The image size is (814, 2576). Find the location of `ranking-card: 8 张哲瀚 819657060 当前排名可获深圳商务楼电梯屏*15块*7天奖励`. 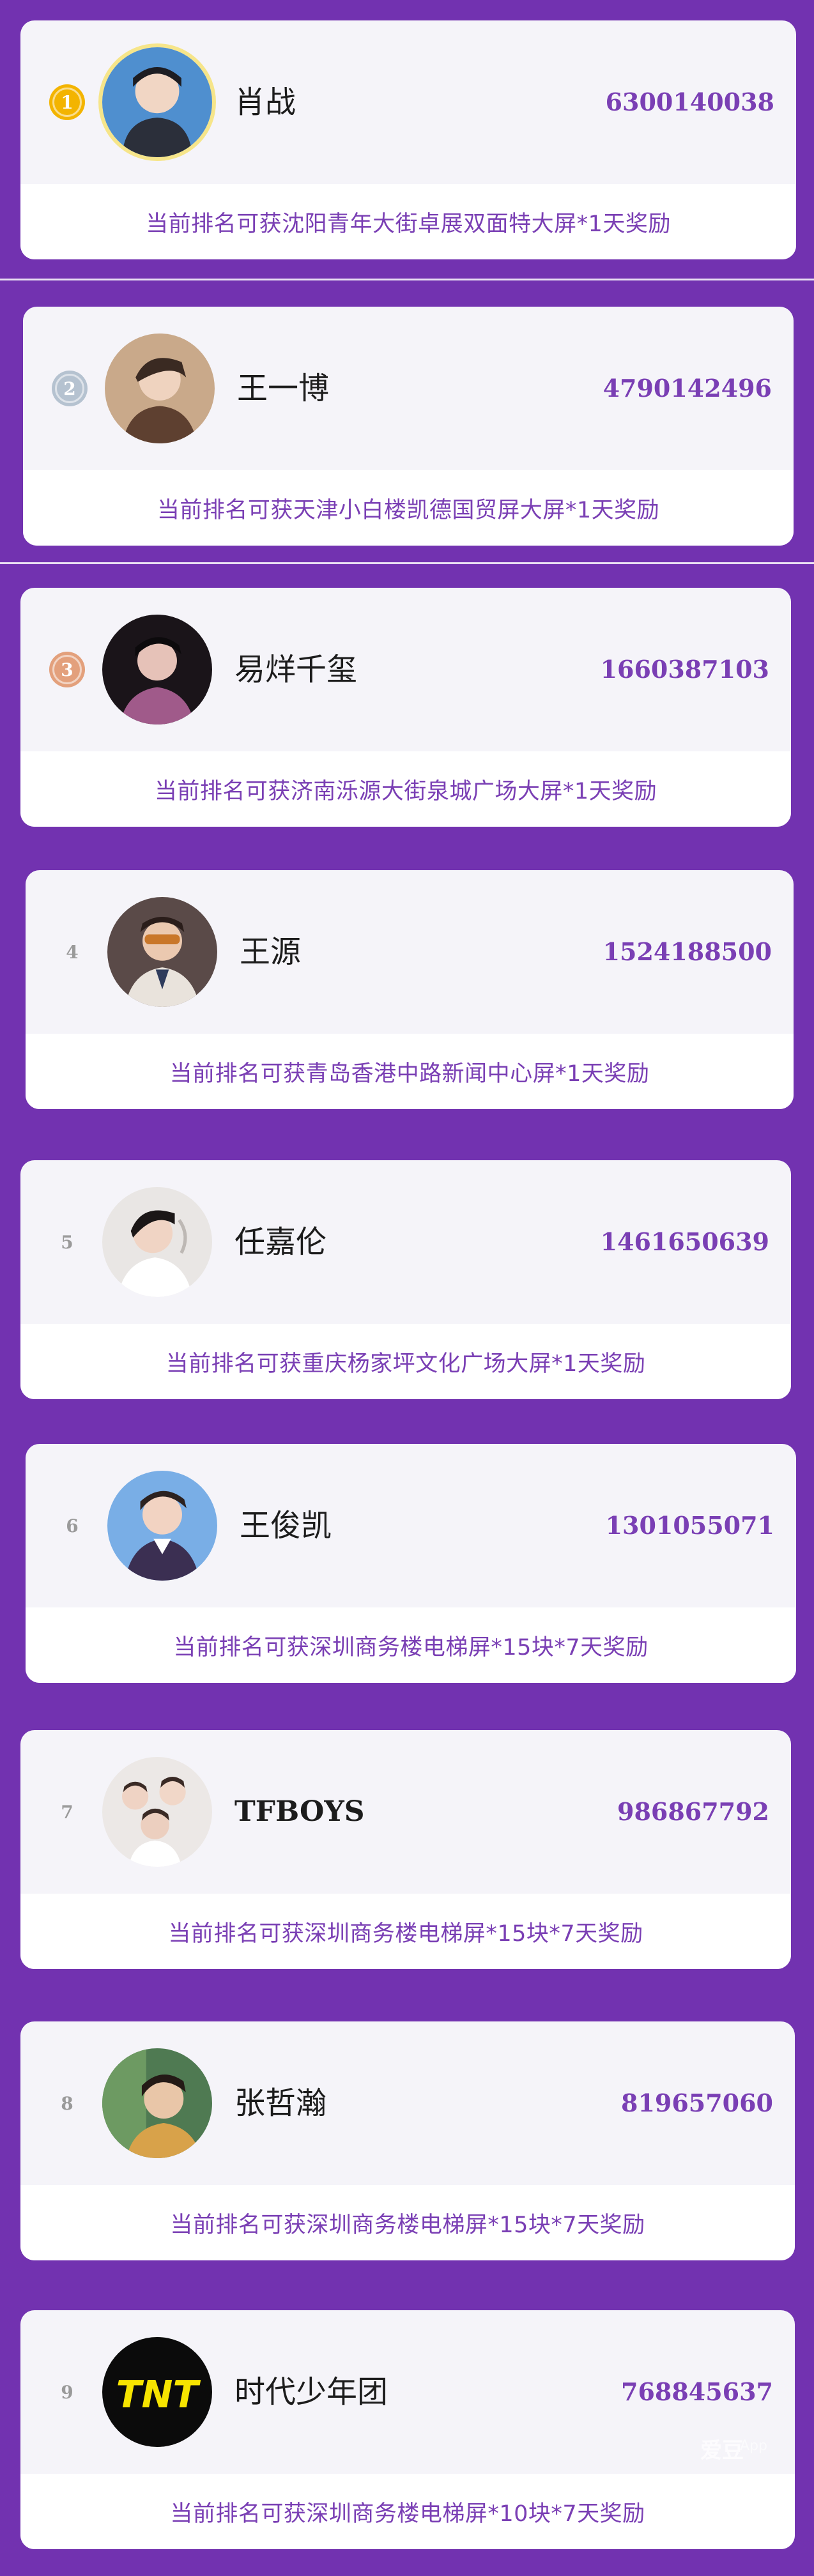

ranking-card: 8 张哲瀚 819657060 当前排名可获深圳商务楼电梯屏*15块*7天奖励 is located at coordinates (407, 2140).